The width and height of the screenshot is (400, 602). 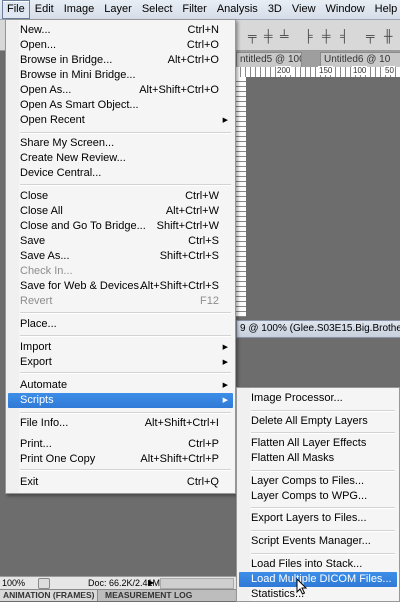 I want to click on menu-layer: Layer, so click(x=118, y=9).